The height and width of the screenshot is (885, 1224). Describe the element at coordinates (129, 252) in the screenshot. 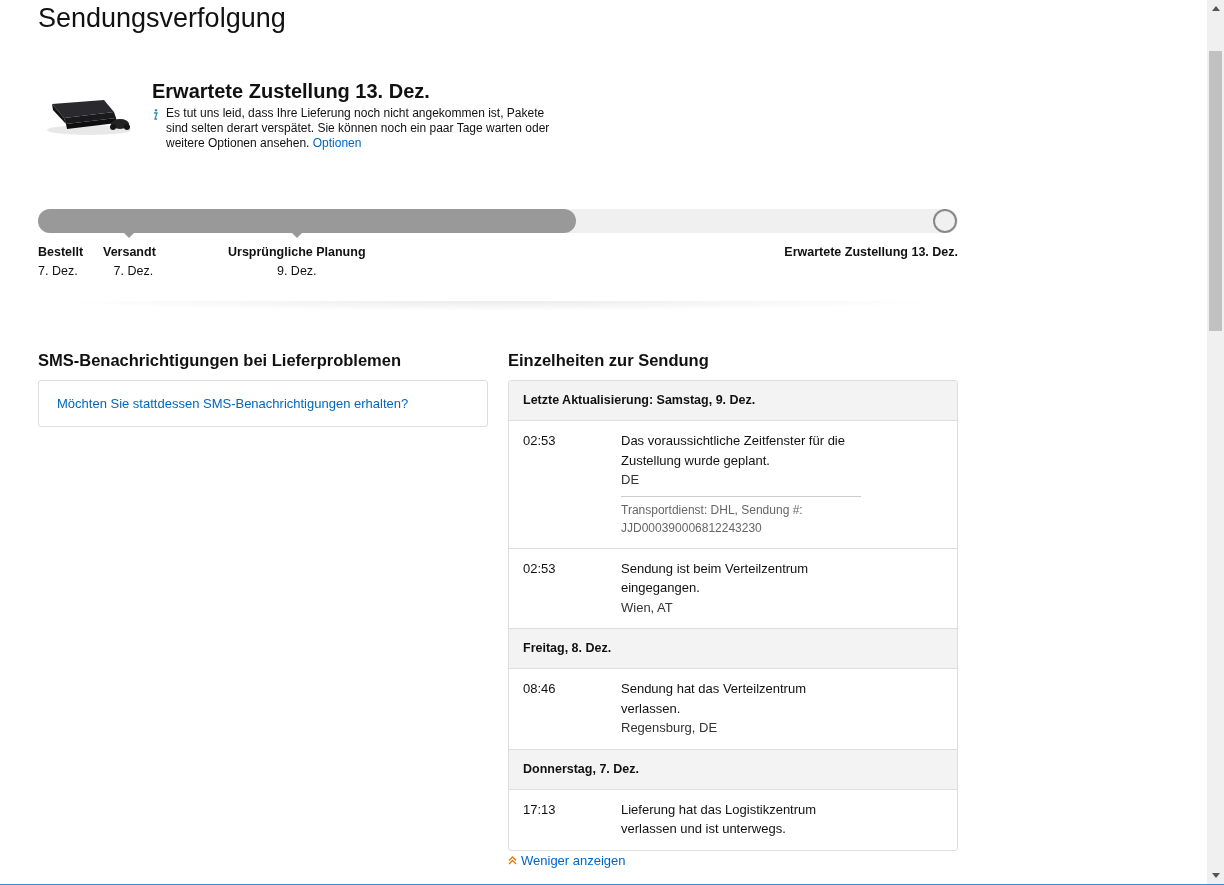

I see `milestone-label: Versandt` at that location.